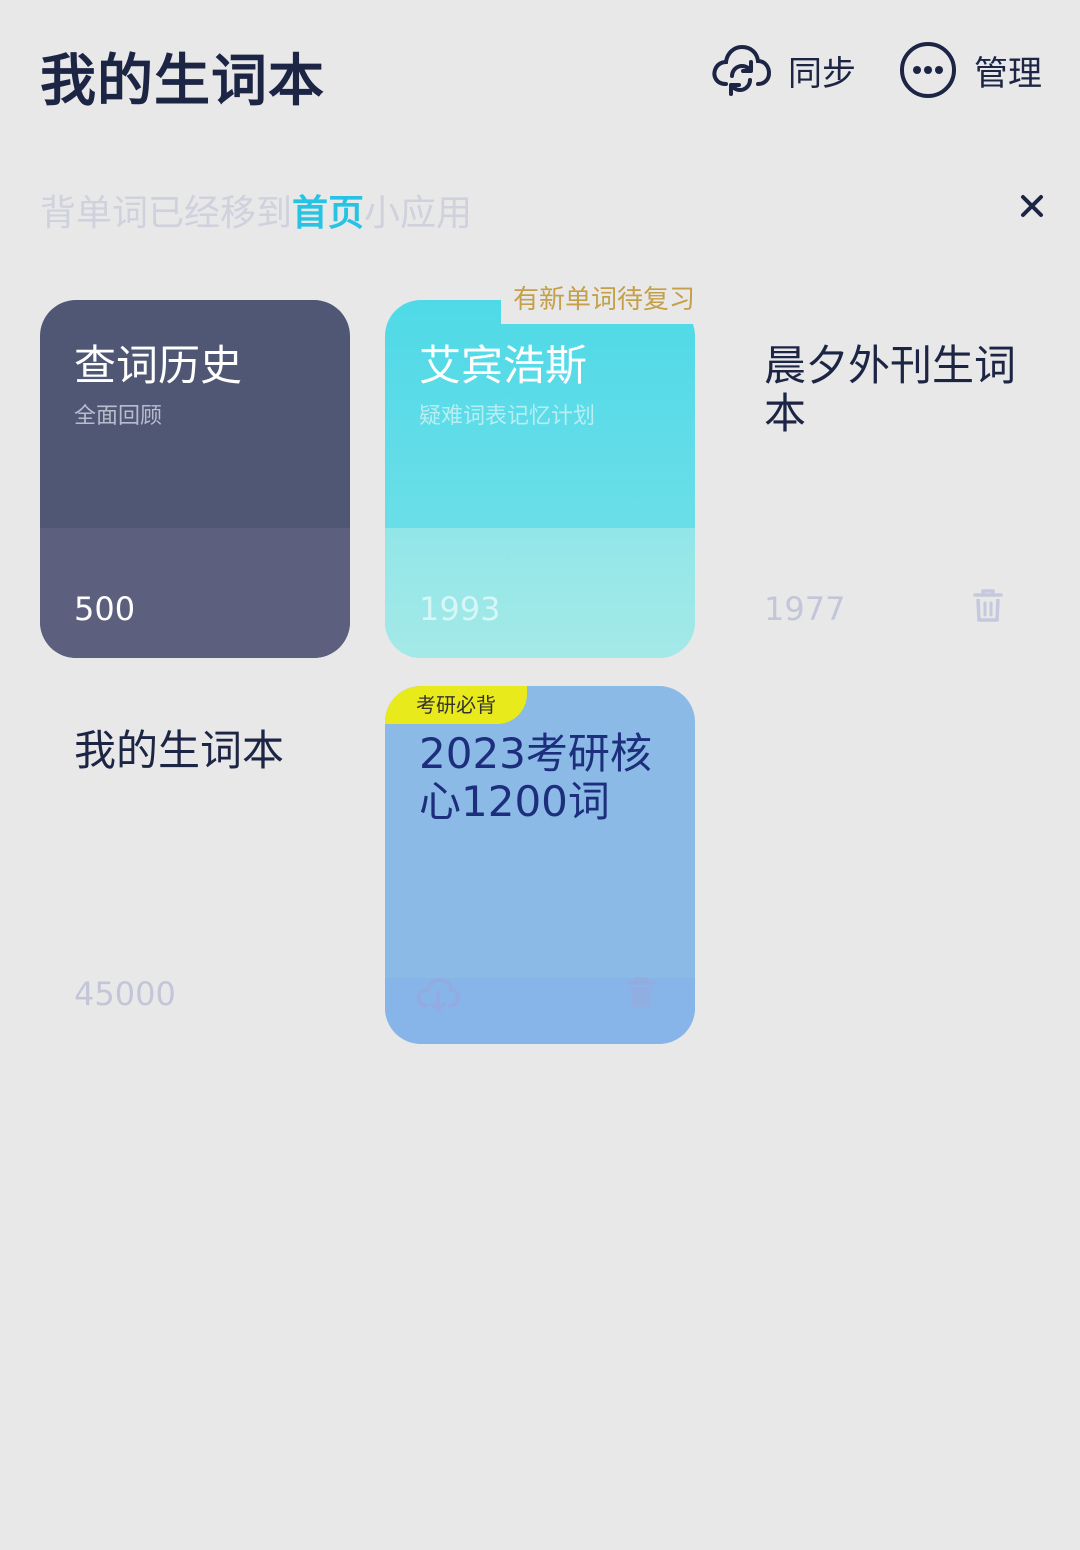 This screenshot has height=1550, width=1080. What do you see at coordinates (970, 70) in the screenshot?
I see `manage-button: 管理` at bounding box center [970, 70].